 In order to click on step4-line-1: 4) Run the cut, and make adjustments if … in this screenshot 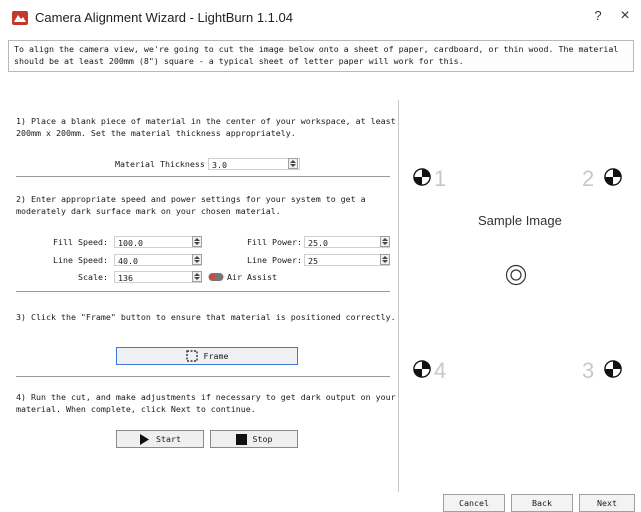, I will do `click(206, 397)`.